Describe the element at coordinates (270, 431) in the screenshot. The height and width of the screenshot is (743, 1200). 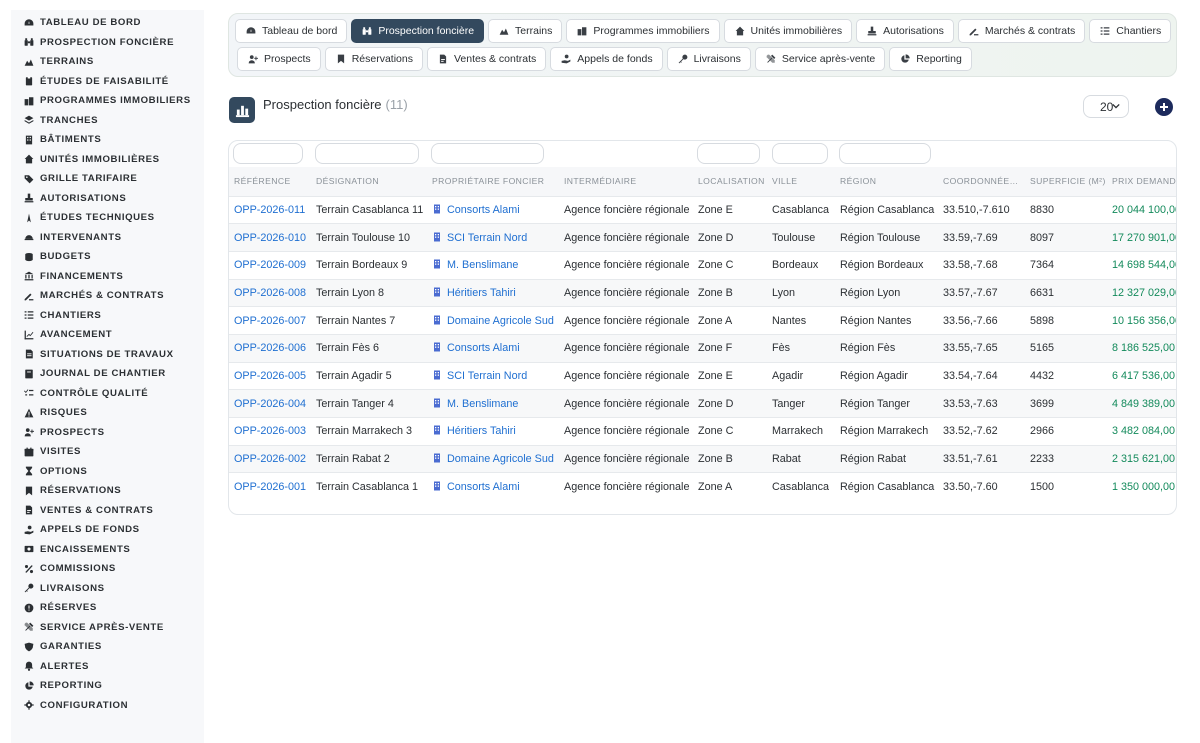
I see `reference-link: OPP-2026-003` at that location.